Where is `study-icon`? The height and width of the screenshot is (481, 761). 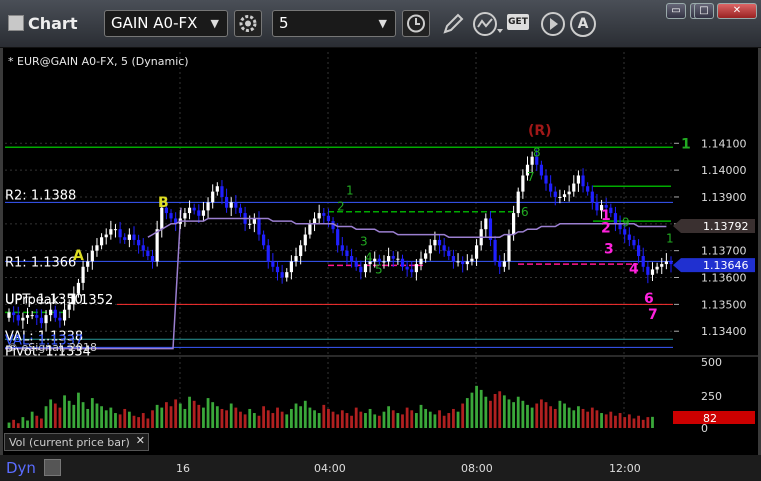
study-icon is located at coordinates (488, 24).